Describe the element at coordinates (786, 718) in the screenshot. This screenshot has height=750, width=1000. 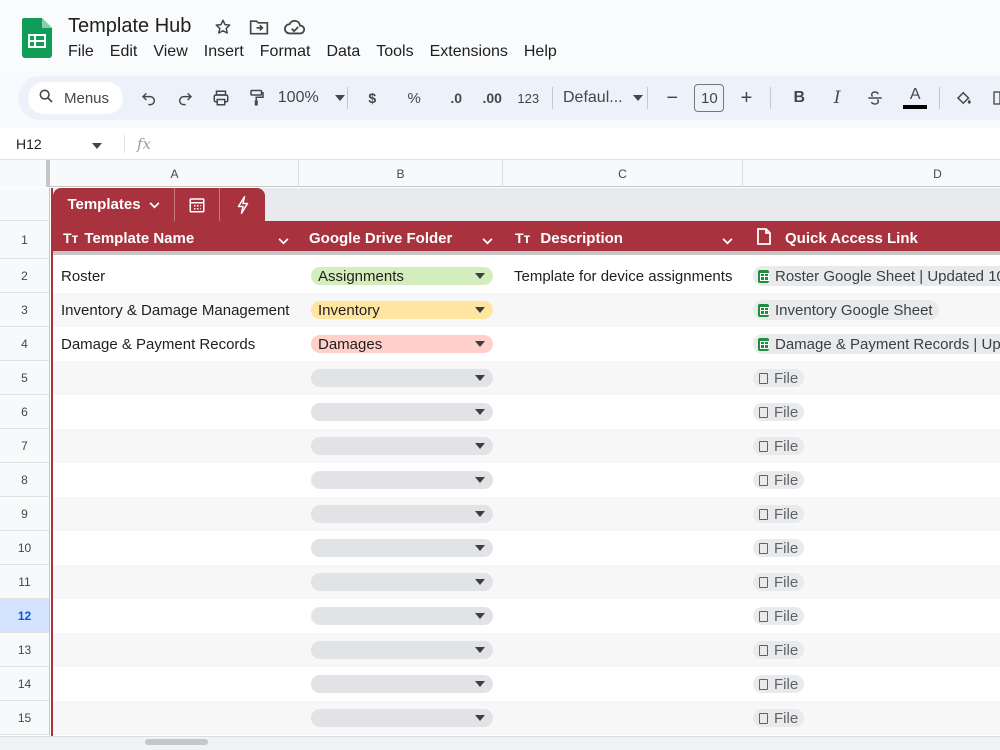
I see `file-chip-label: File` at that location.